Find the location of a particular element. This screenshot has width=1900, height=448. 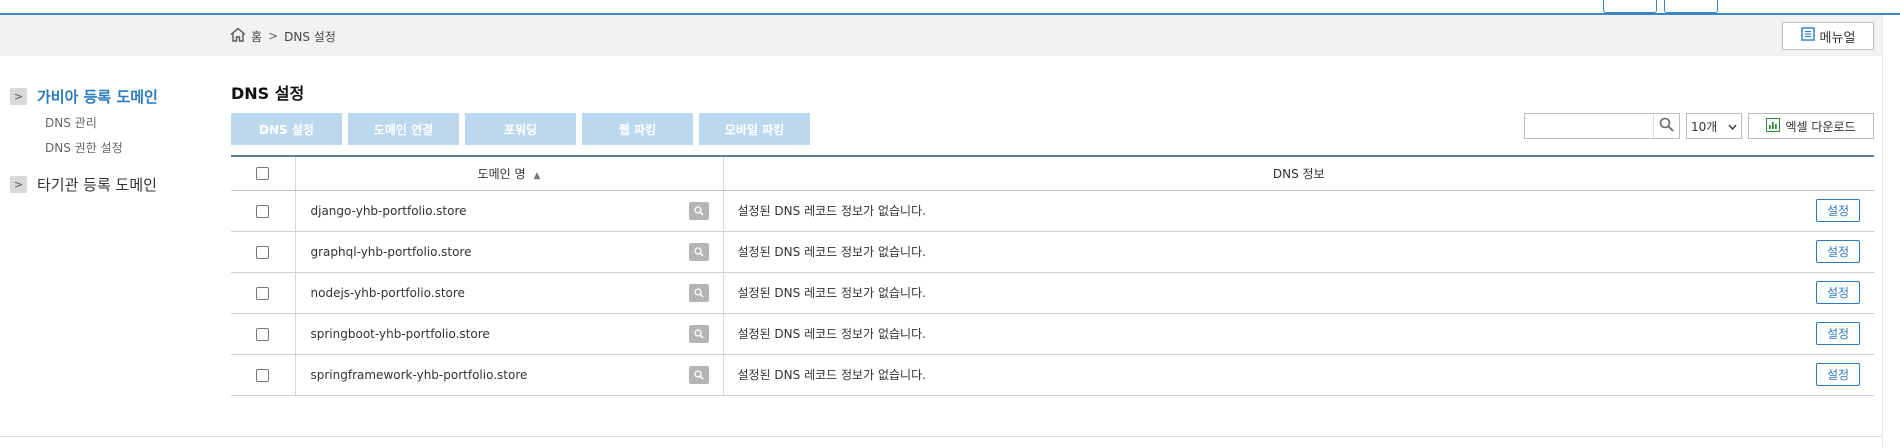

document-icon is located at coordinates (1810, 36).